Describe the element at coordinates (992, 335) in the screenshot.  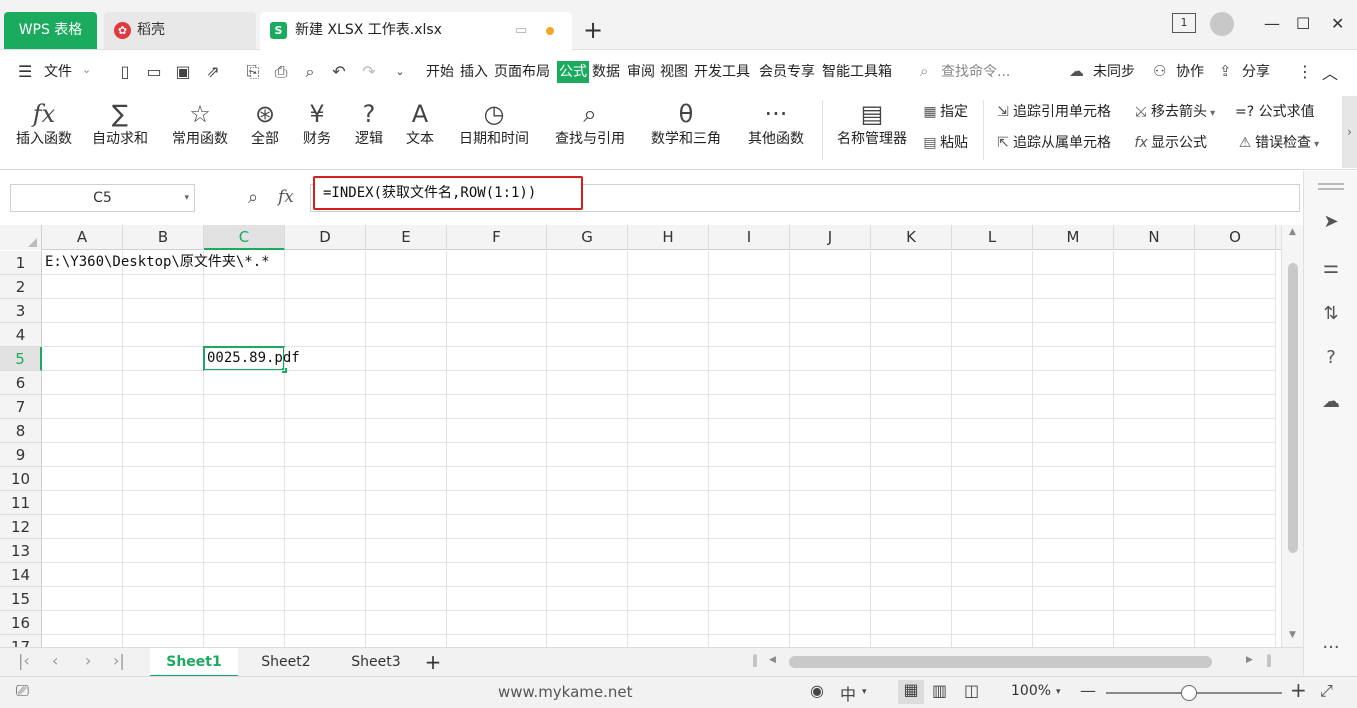
I see `cell-l4` at that location.